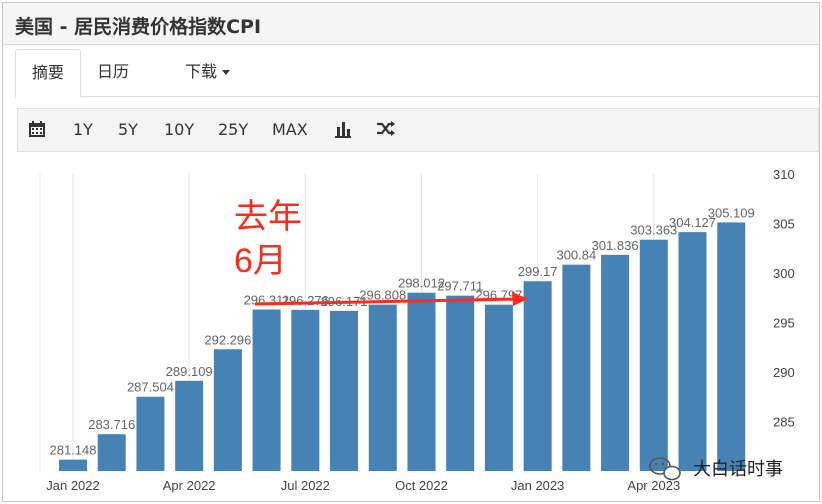 This screenshot has height=504, width=822. Describe the element at coordinates (731, 346) in the screenshot. I see `bar-jun-2023` at that location.